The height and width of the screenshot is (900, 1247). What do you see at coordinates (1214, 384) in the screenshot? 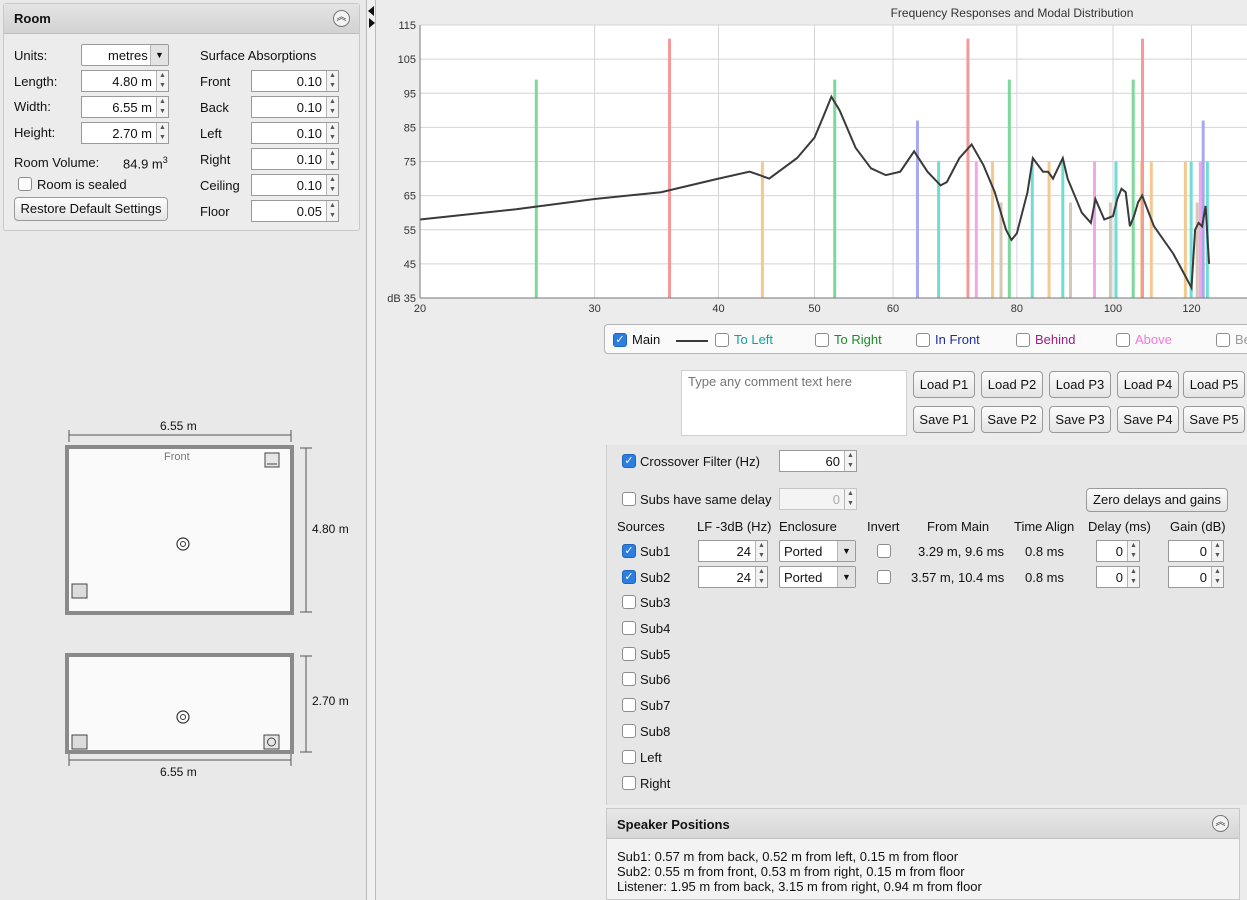
I see `load-preset-5-button: Load P5` at bounding box center [1214, 384].